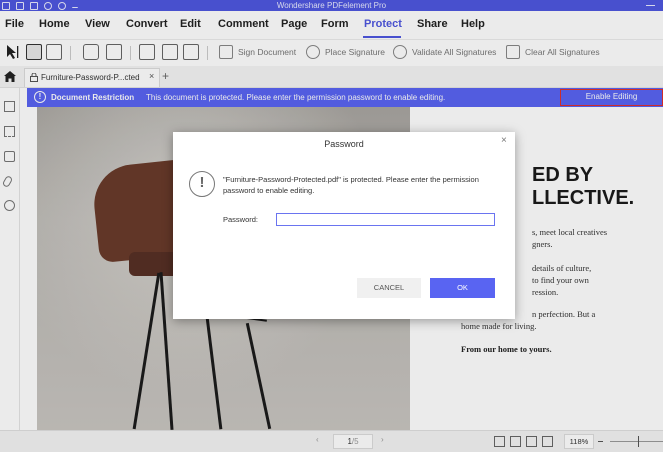 The height and width of the screenshot is (452, 663). I want to click on dialog-title: Password, so click(344, 144).